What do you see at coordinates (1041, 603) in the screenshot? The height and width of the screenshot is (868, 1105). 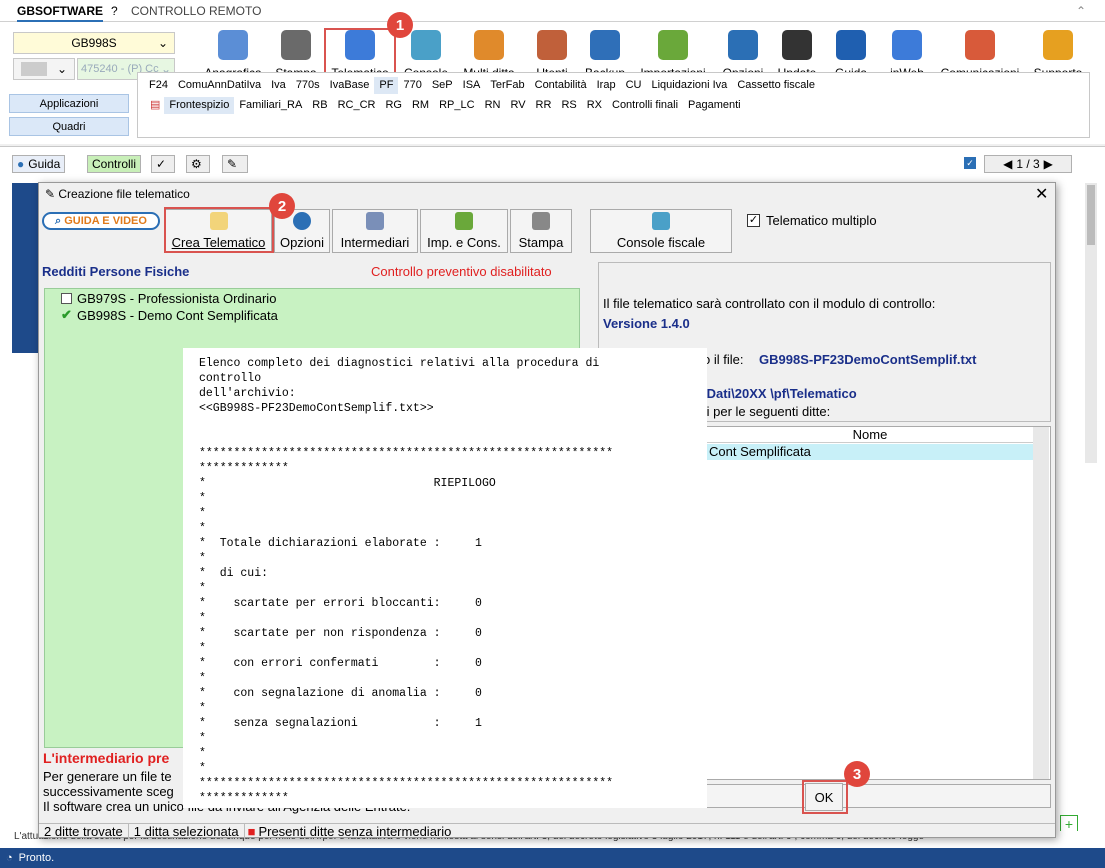 I see `table-scrollbar` at bounding box center [1041, 603].